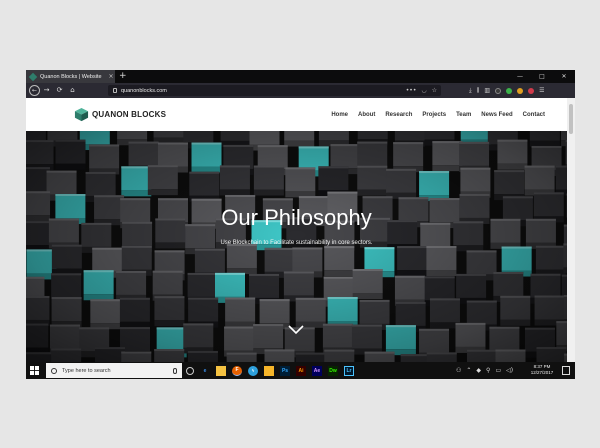 Image resolution: width=600 pixels, height=448 pixels. Describe the element at coordinates (349, 370) in the screenshot. I see `lightroom-app-icon: Lr` at that location.